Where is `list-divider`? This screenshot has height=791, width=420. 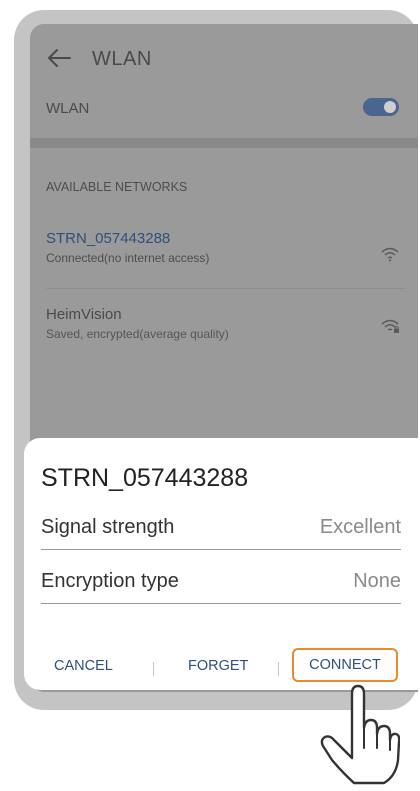 list-divider is located at coordinates (226, 288).